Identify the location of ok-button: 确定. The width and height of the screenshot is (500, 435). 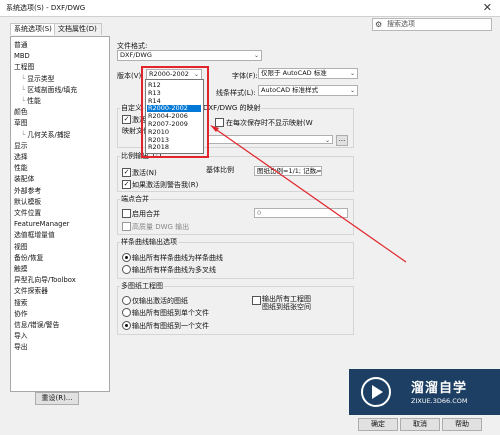
(378, 424).